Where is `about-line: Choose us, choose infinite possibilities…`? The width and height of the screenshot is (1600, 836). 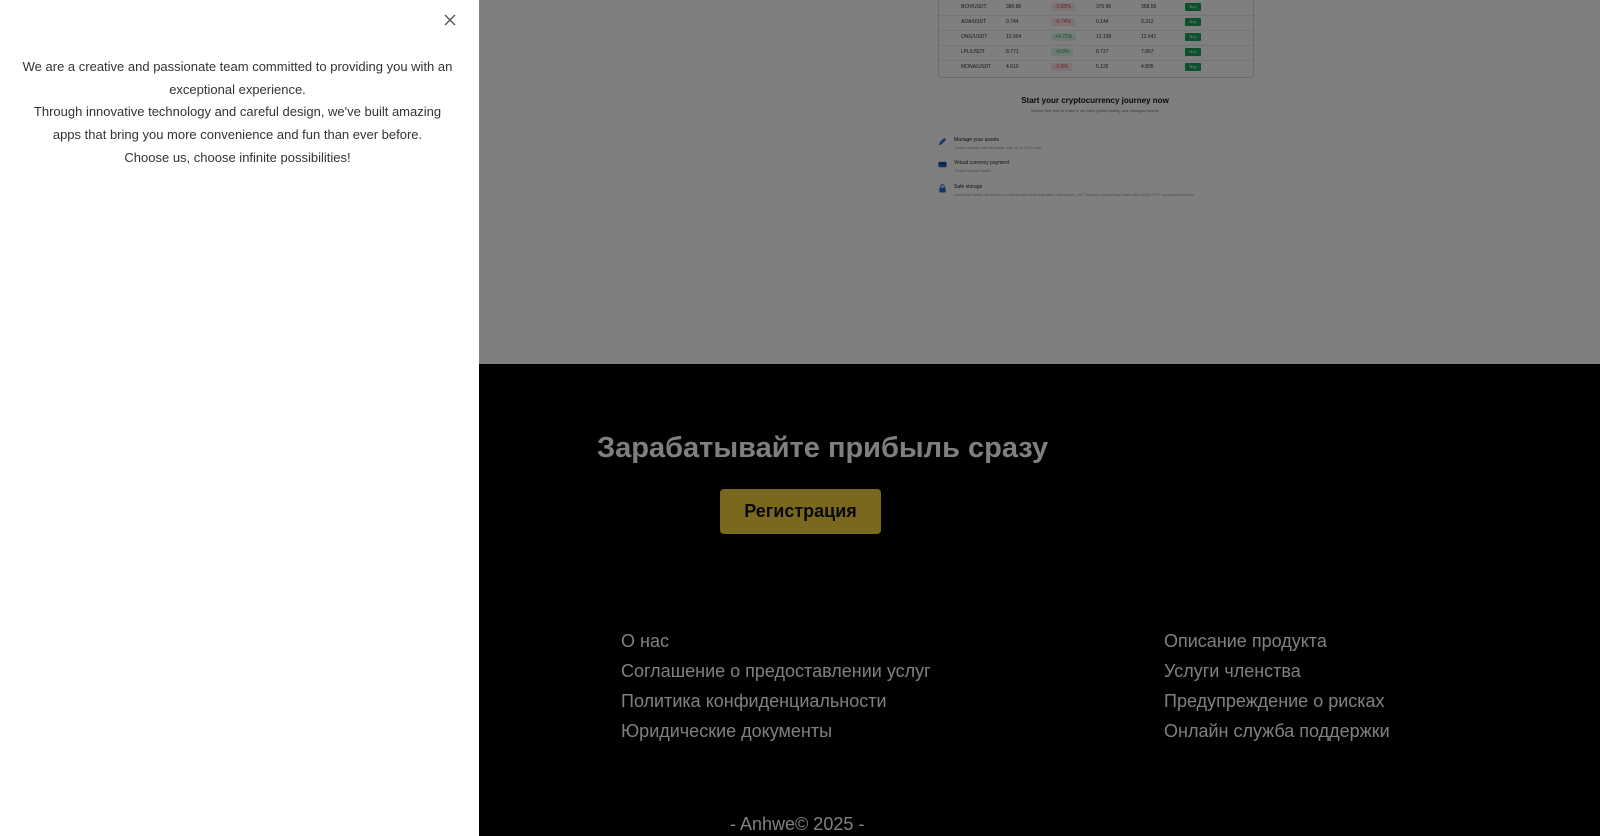
about-line: Choose us, choose infinite possibilities… is located at coordinates (237, 157).